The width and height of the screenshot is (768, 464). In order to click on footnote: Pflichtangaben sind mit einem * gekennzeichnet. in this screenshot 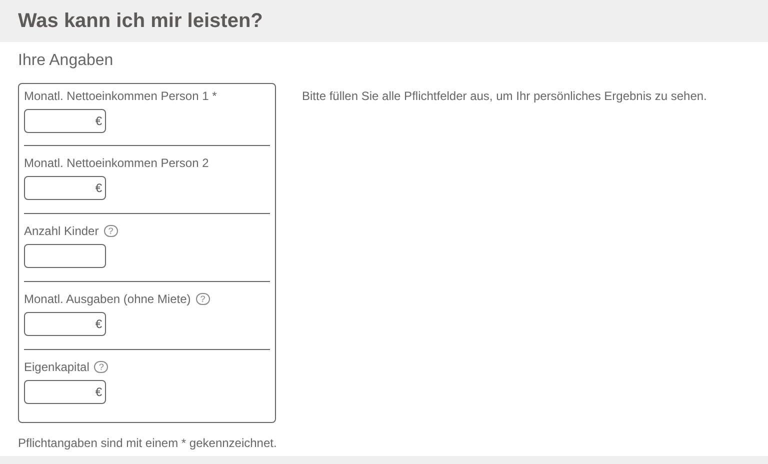, I will do `click(148, 443)`.